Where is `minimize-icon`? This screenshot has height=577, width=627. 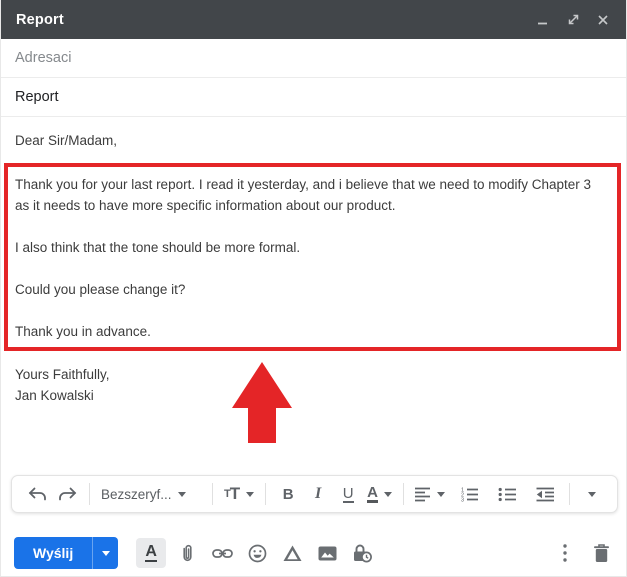
minimize-icon is located at coordinates (543, 20).